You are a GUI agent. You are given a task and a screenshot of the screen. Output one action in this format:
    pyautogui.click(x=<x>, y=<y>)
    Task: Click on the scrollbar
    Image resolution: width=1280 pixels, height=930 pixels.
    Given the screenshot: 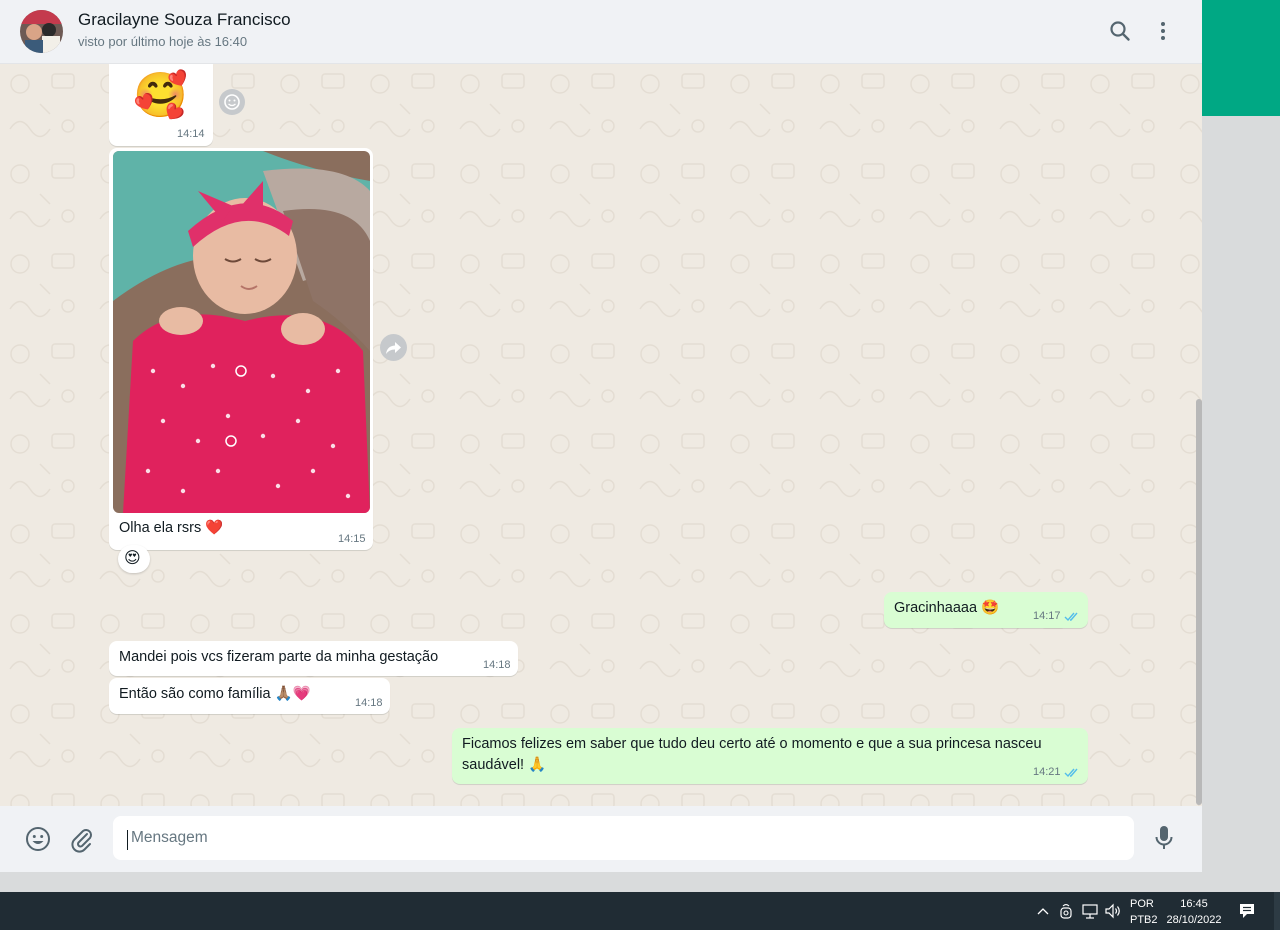 What is the action you would take?
    pyautogui.click(x=1199, y=602)
    